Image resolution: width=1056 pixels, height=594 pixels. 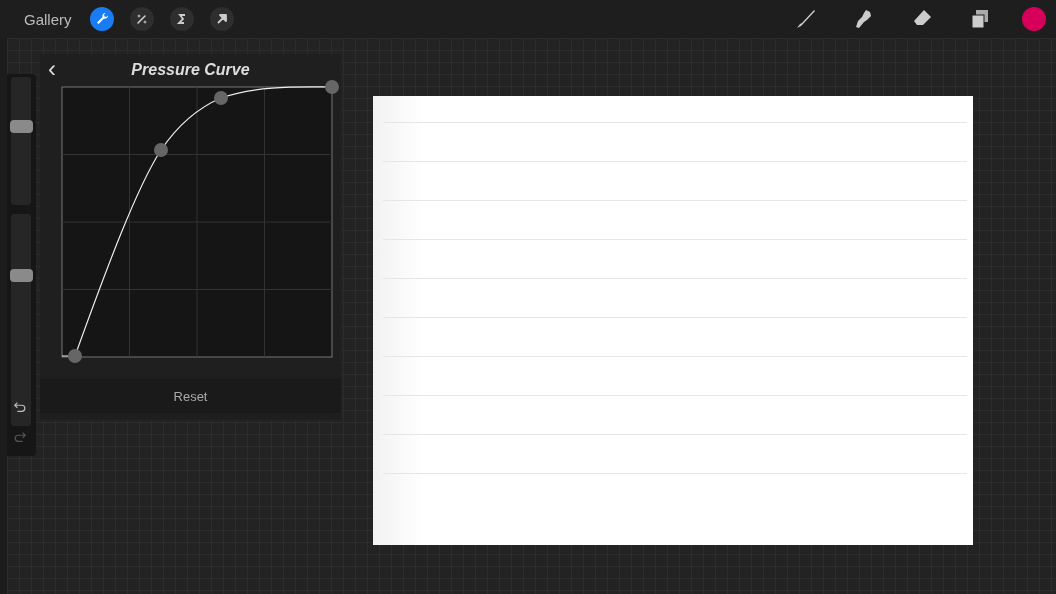 I want to click on redo-icon, so click(x=20, y=437).